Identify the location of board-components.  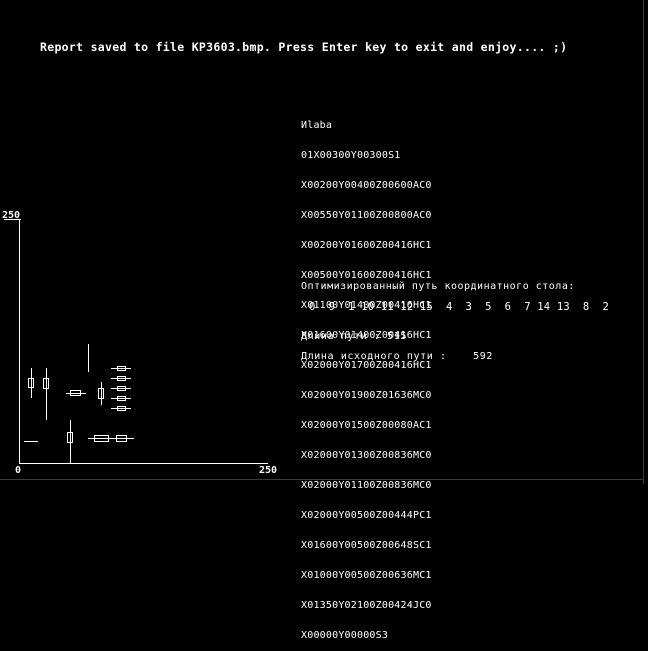
(79, 404).